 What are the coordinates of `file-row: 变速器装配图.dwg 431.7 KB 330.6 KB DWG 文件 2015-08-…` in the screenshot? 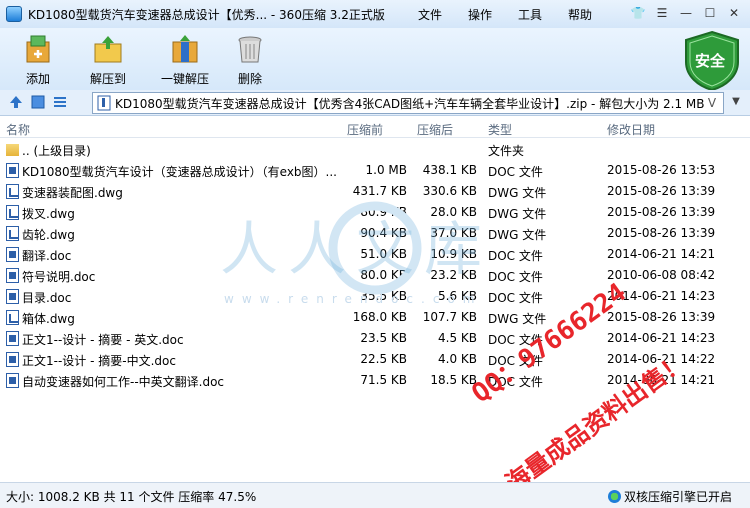 It's located at (375, 191).